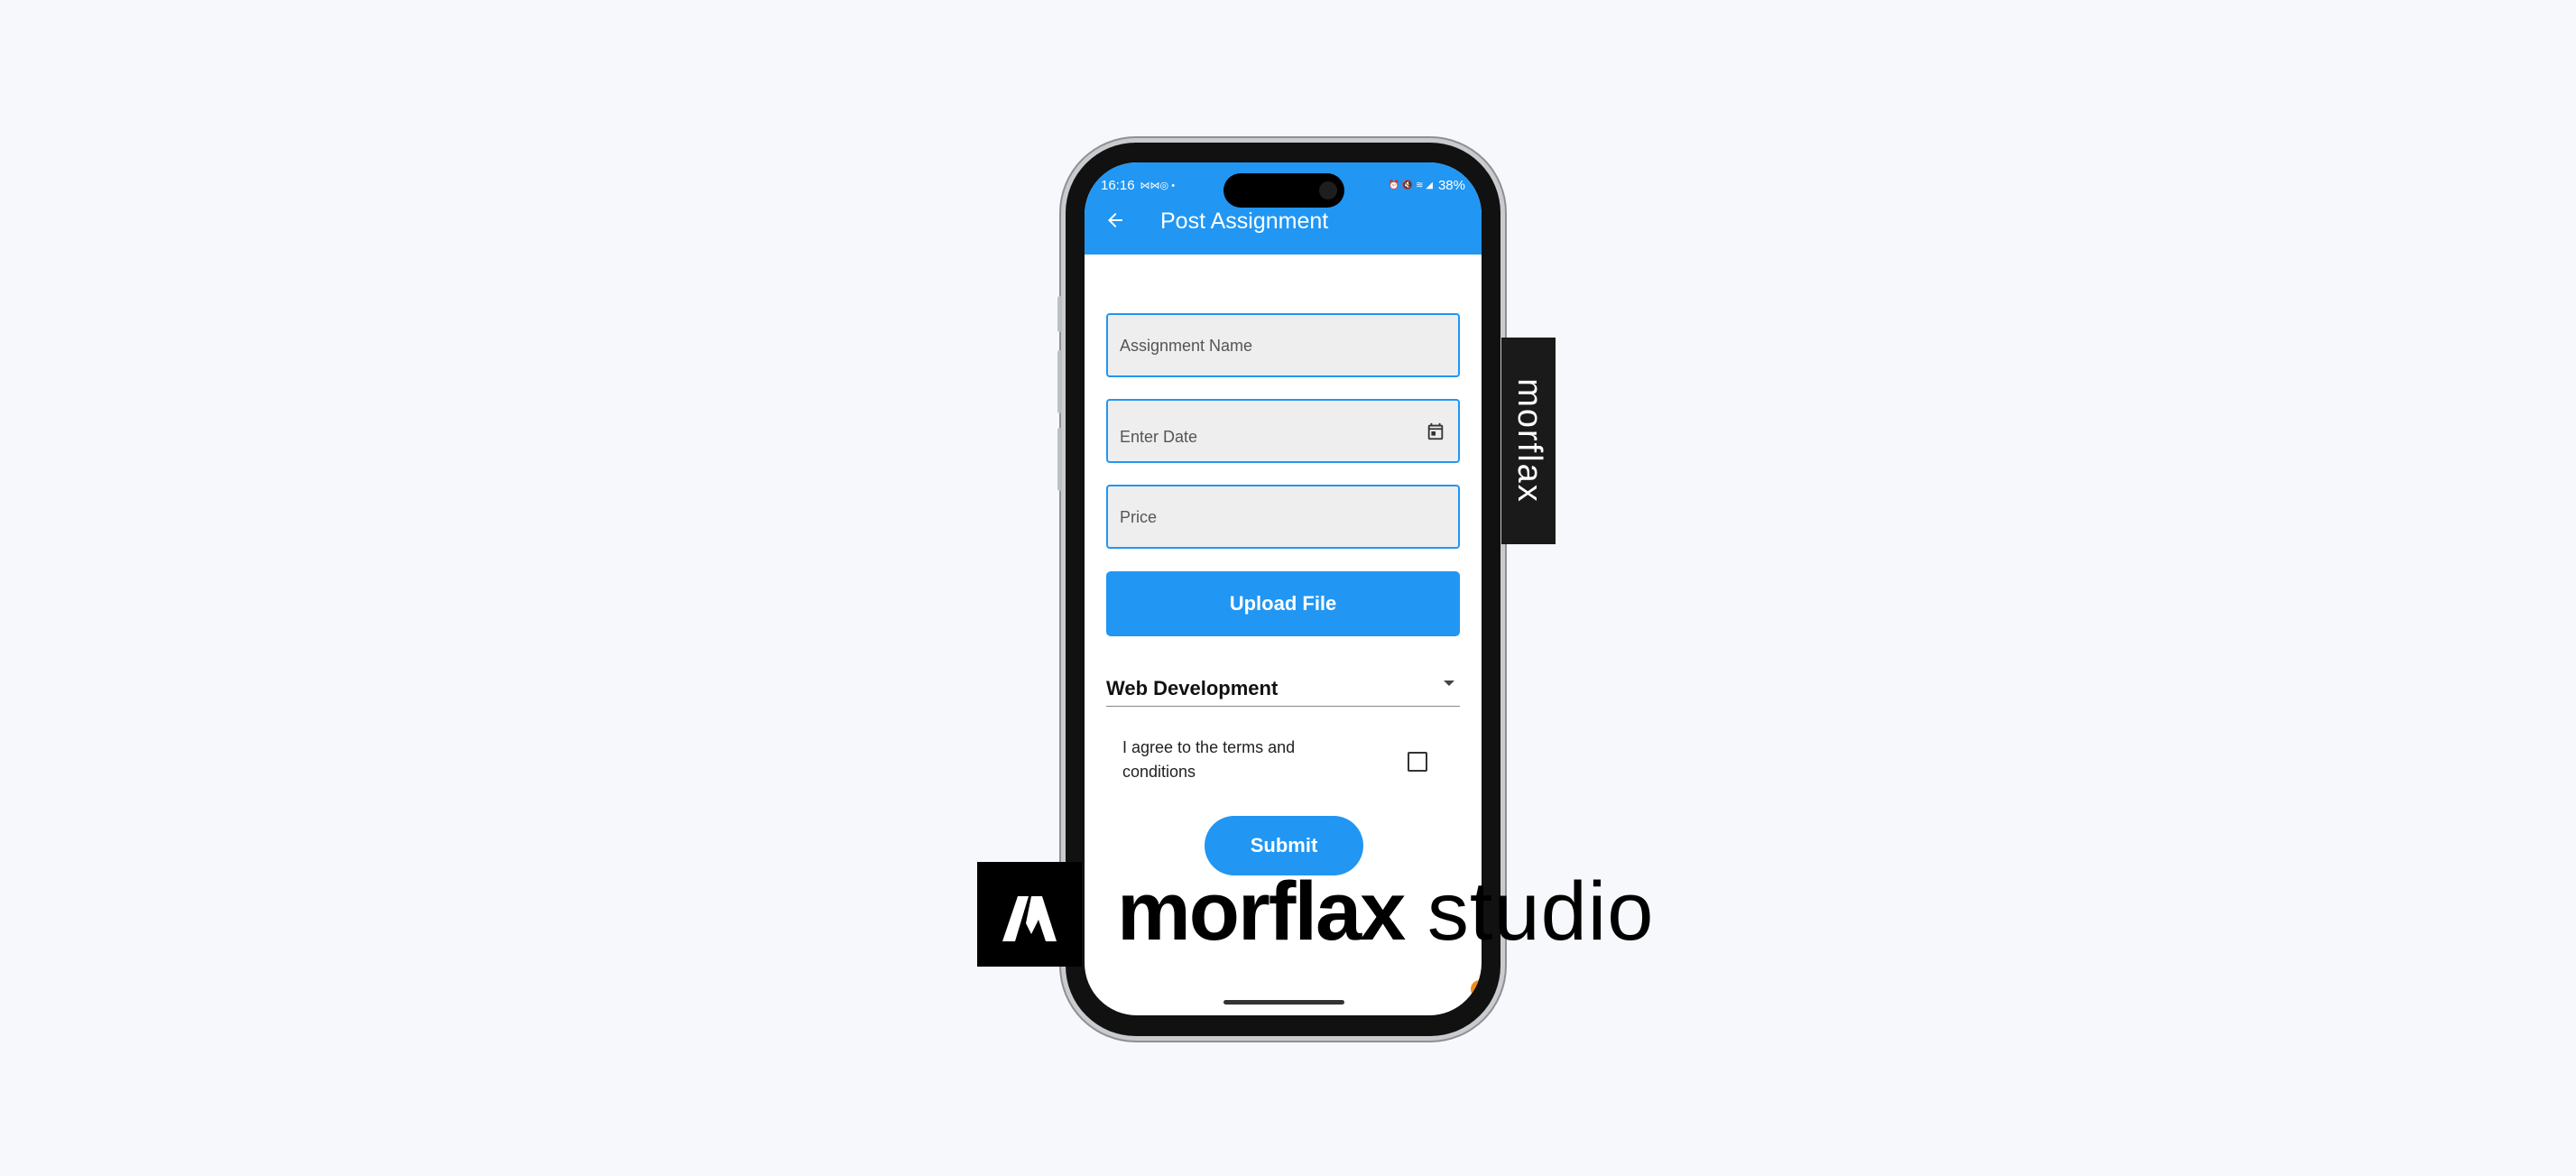 The width and height of the screenshot is (2576, 1176). Describe the element at coordinates (1115, 220) in the screenshot. I see `arrow-left-icon` at that location.